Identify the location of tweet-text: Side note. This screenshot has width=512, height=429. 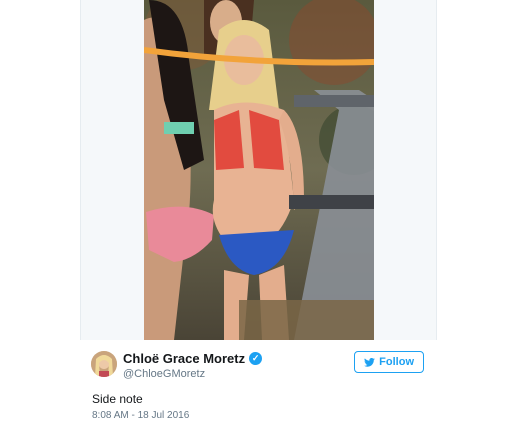
(117, 399).